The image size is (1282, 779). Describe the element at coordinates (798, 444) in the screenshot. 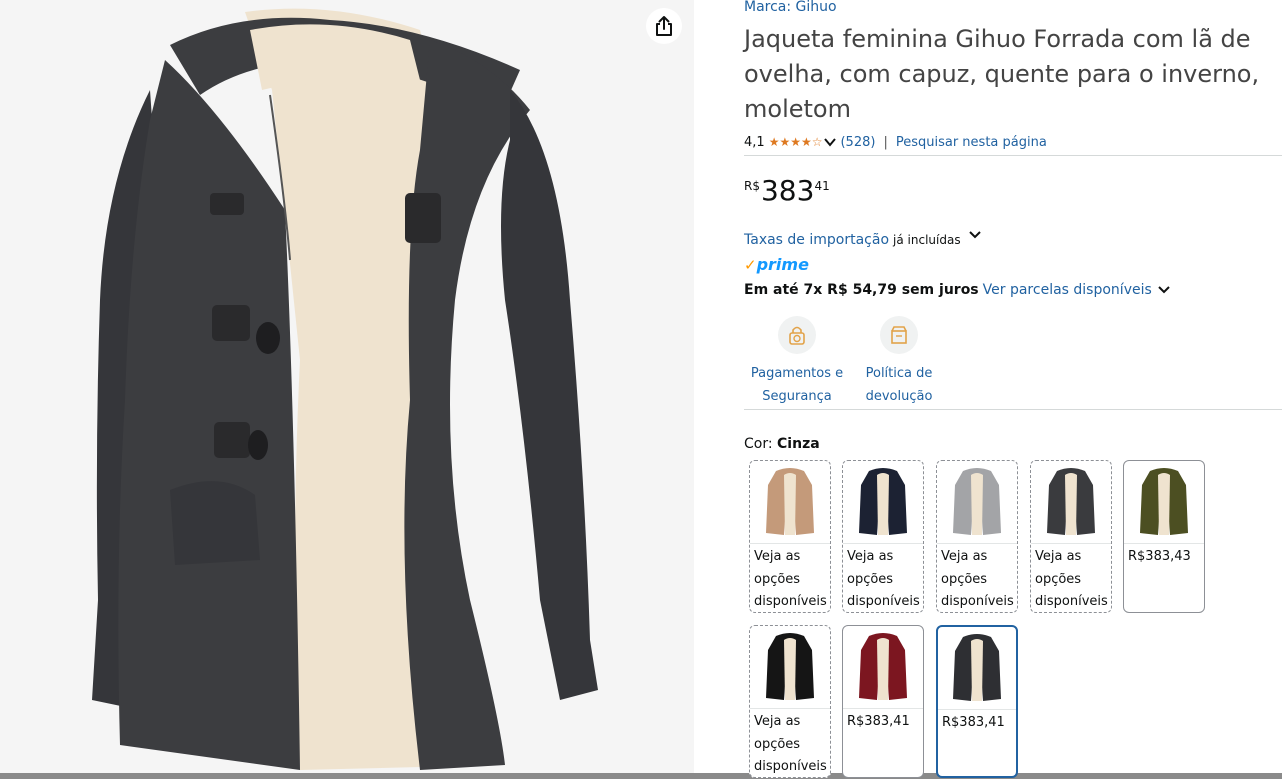

I see `color-selected-name: Cinza` at that location.